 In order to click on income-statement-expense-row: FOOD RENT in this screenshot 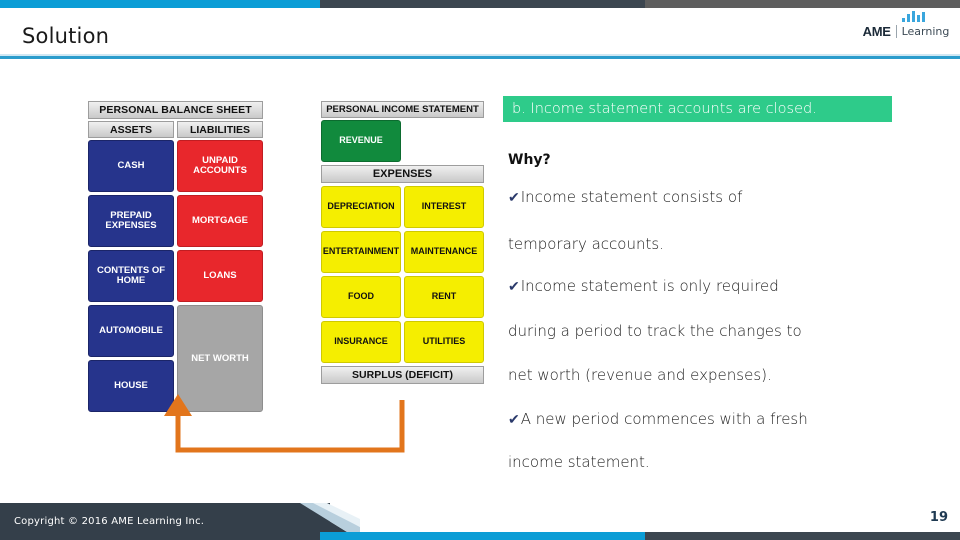, I will do `click(402, 297)`.